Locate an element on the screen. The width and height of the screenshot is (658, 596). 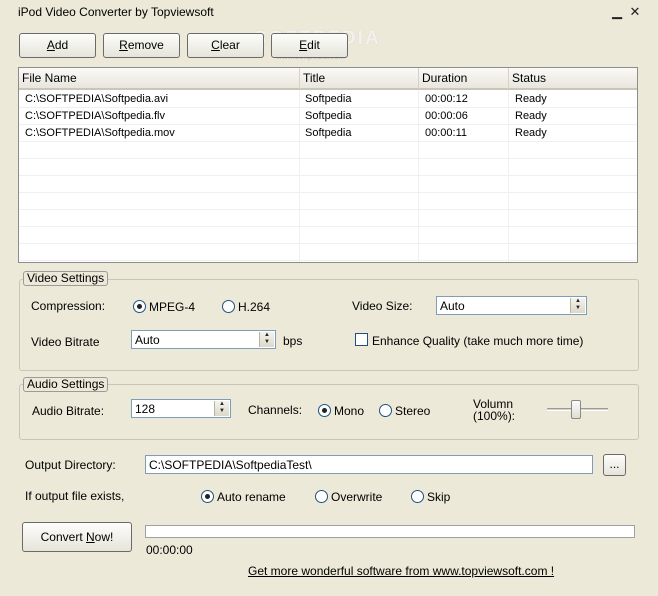
remove-button: Remove is located at coordinates (141, 45).